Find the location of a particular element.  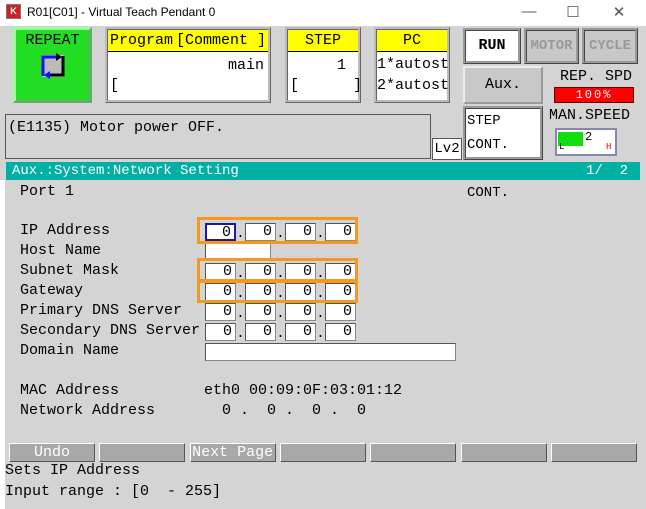

step-value: 1 is located at coordinates (341, 65).